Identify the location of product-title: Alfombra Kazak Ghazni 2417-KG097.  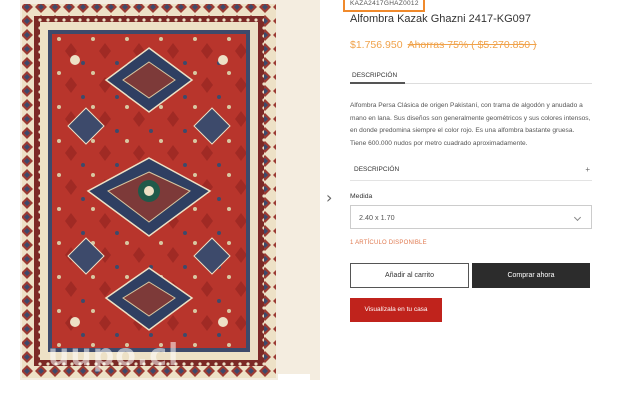
(440, 19).